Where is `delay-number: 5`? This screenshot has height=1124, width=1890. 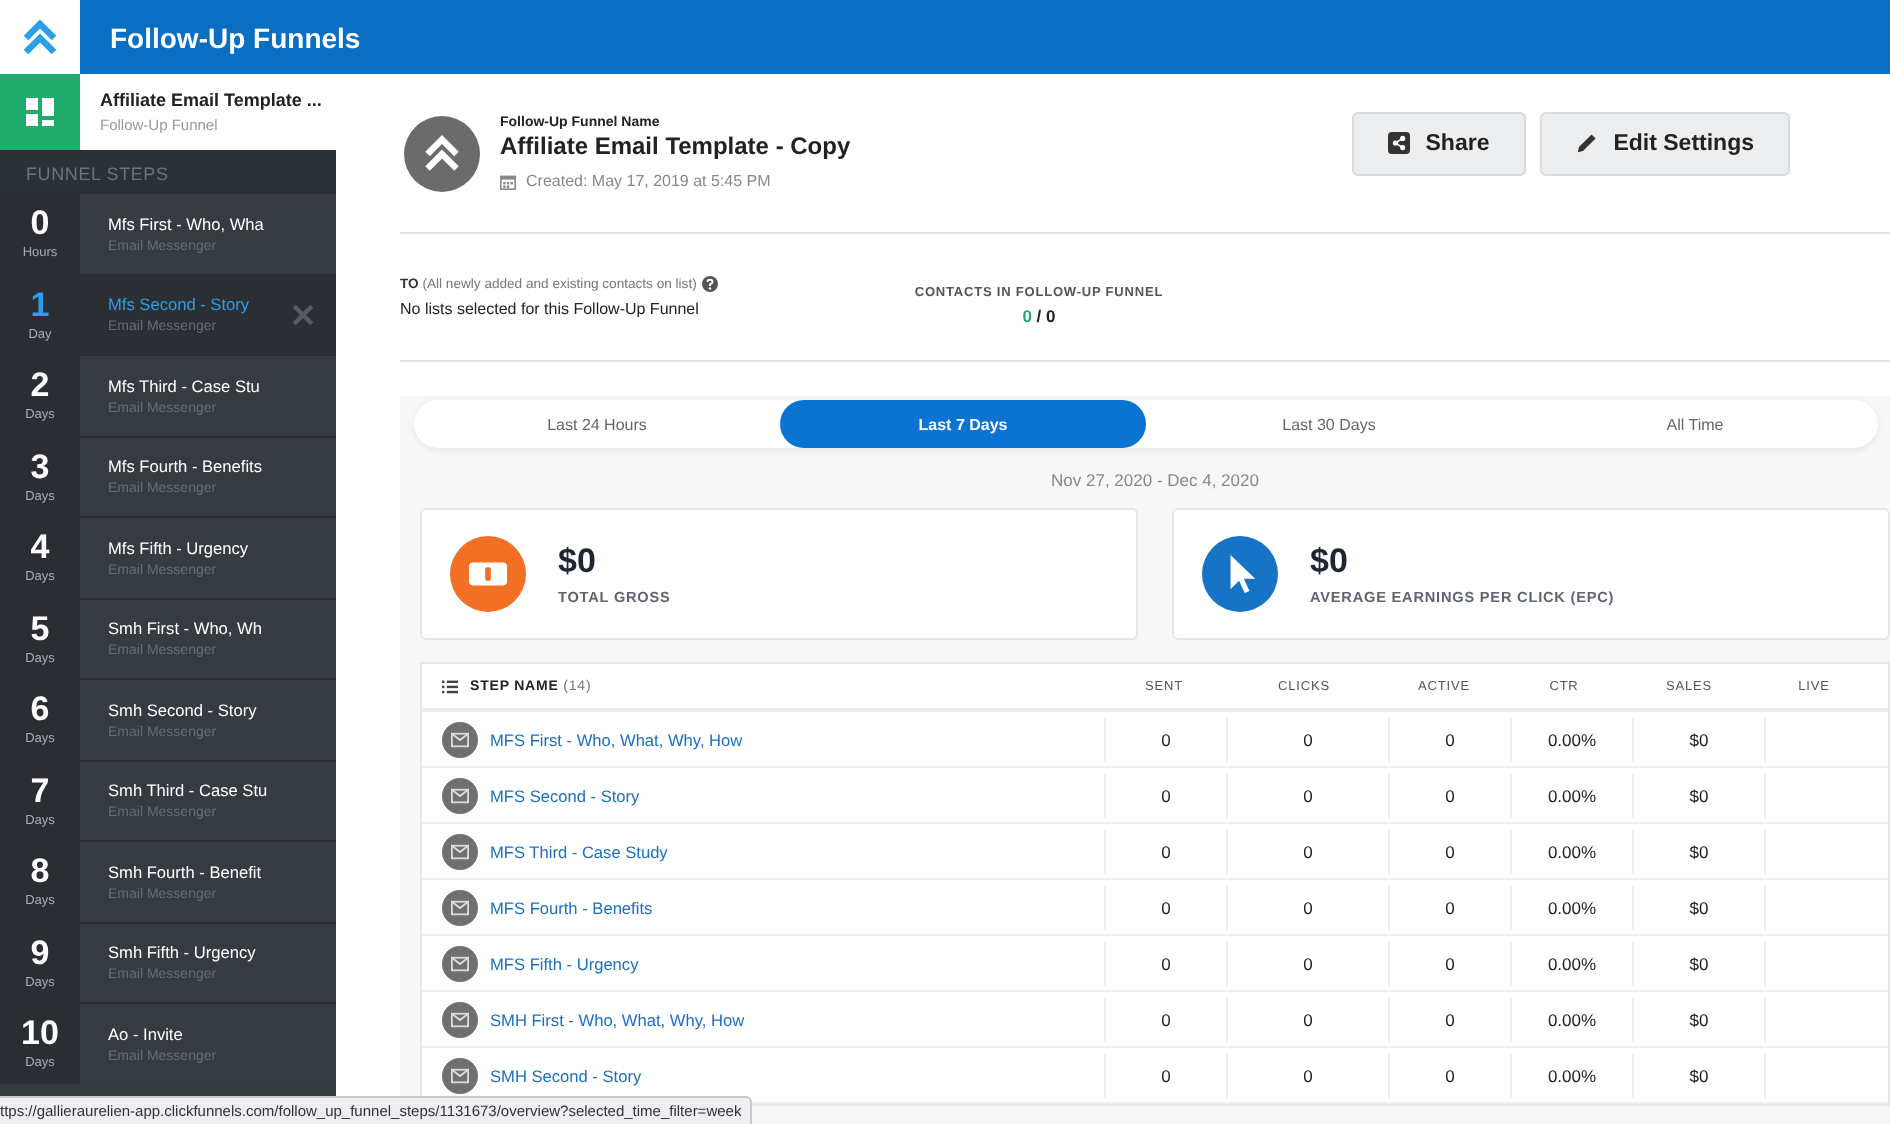 delay-number: 5 is located at coordinates (40, 629).